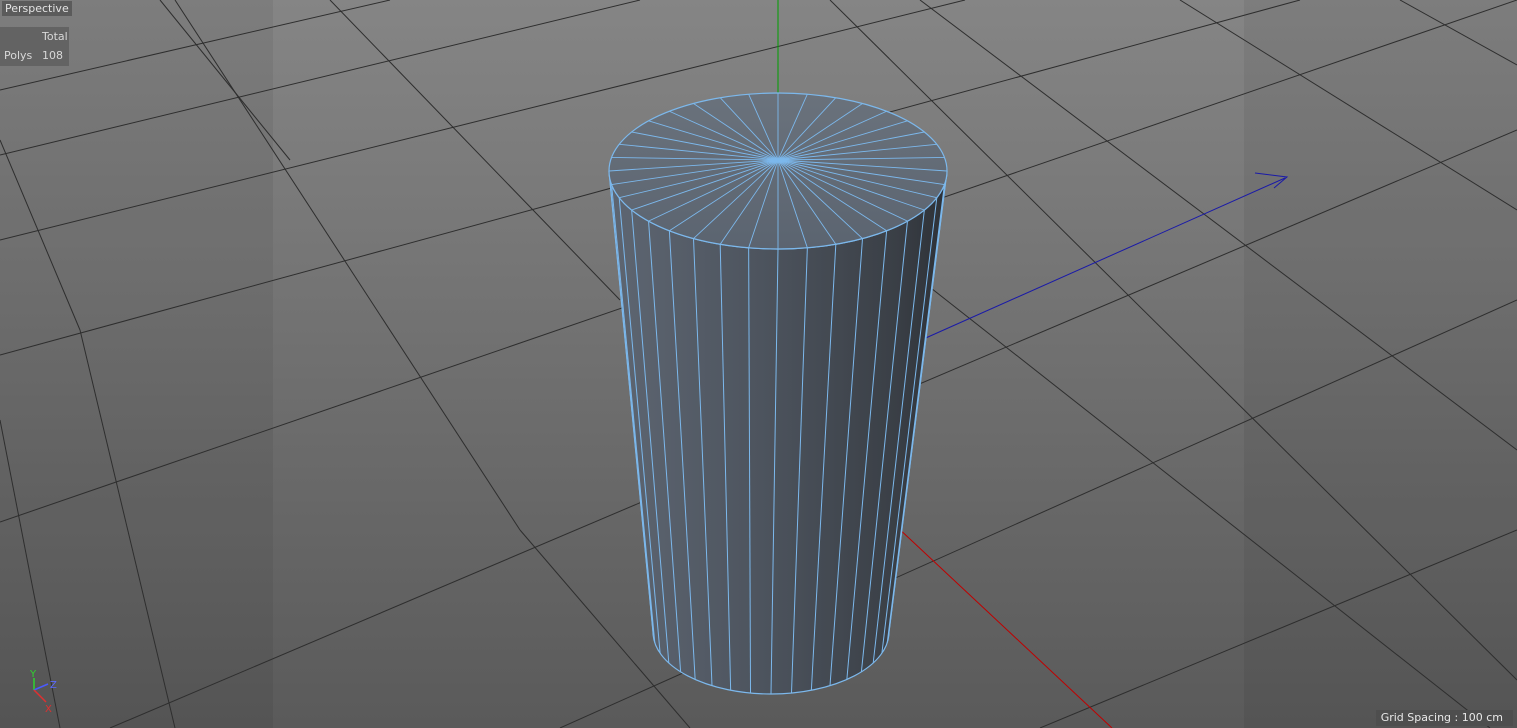  Describe the element at coordinates (18, 55) in the screenshot. I see `stats-polys-label: Polys` at that location.